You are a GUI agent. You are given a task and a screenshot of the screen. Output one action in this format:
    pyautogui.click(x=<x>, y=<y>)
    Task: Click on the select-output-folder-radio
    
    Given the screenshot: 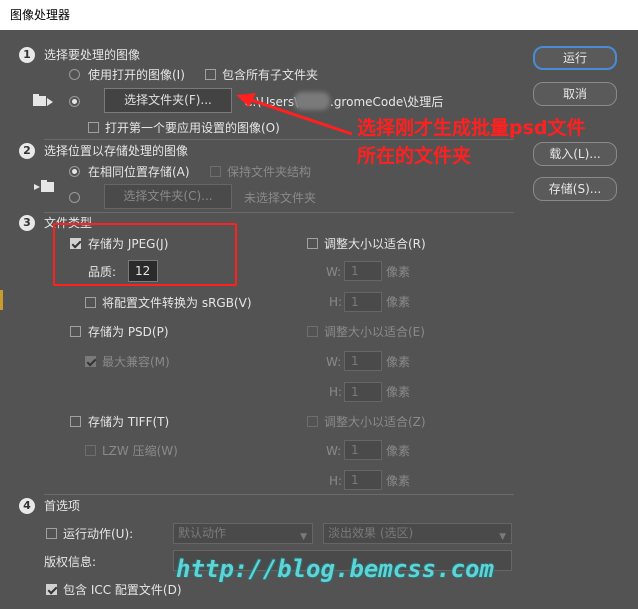 What is the action you would take?
    pyautogui.click(x=74, y=197)
    